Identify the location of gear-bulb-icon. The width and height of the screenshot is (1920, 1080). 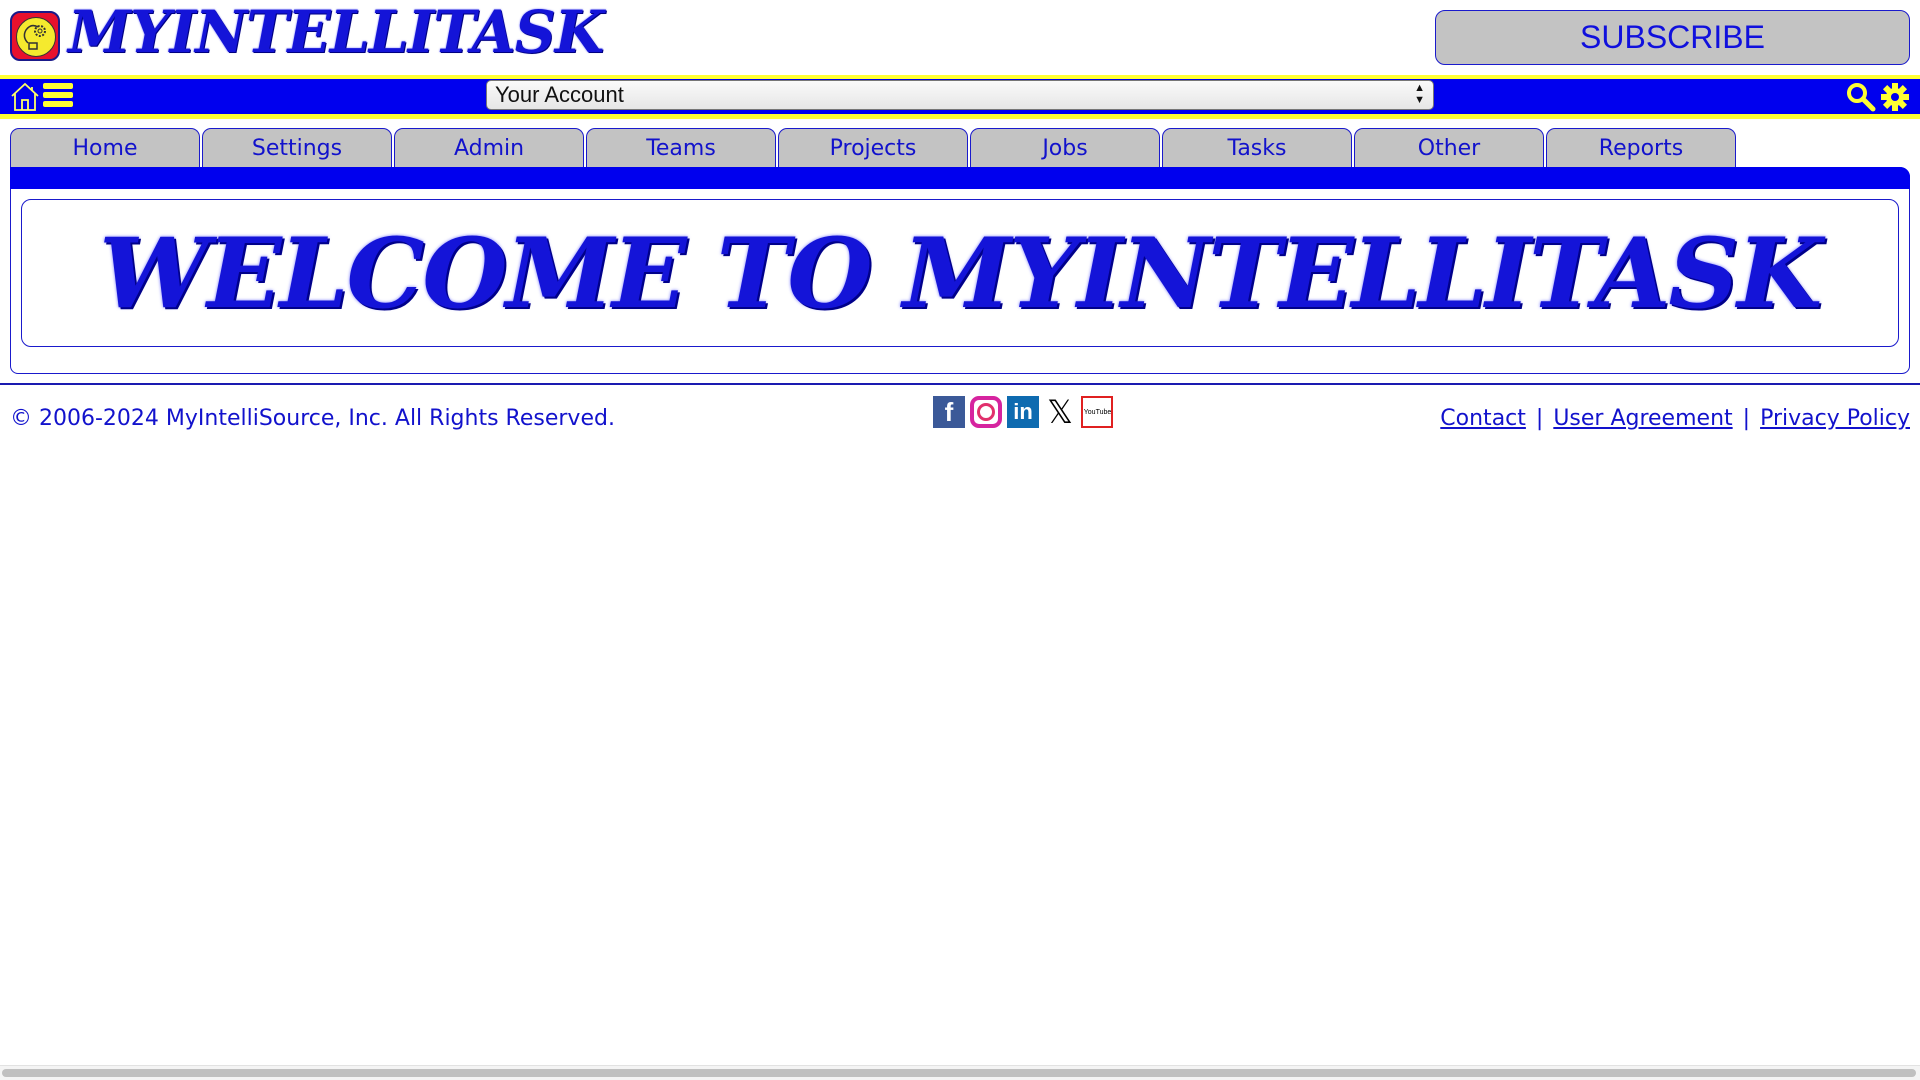
(34, 37).